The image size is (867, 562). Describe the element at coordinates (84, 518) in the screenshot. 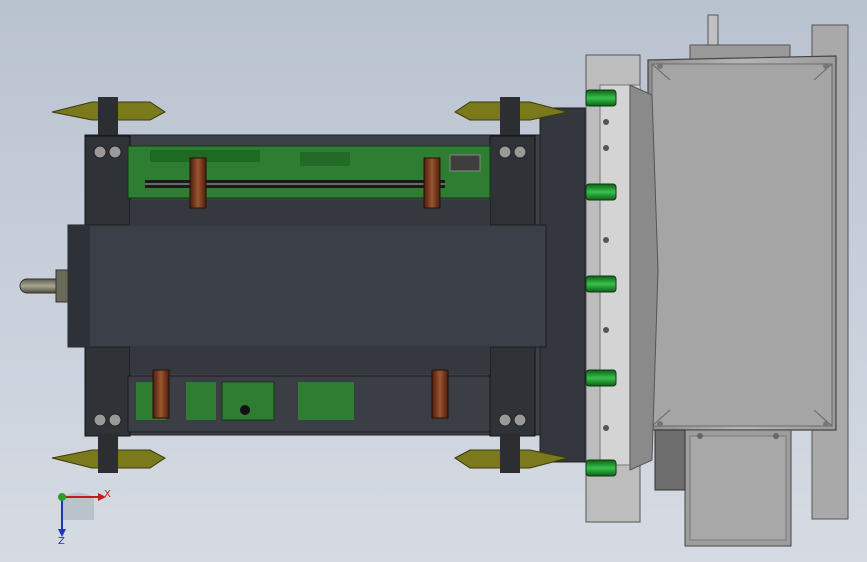

I see `orientation-triad: X Z` at that location.